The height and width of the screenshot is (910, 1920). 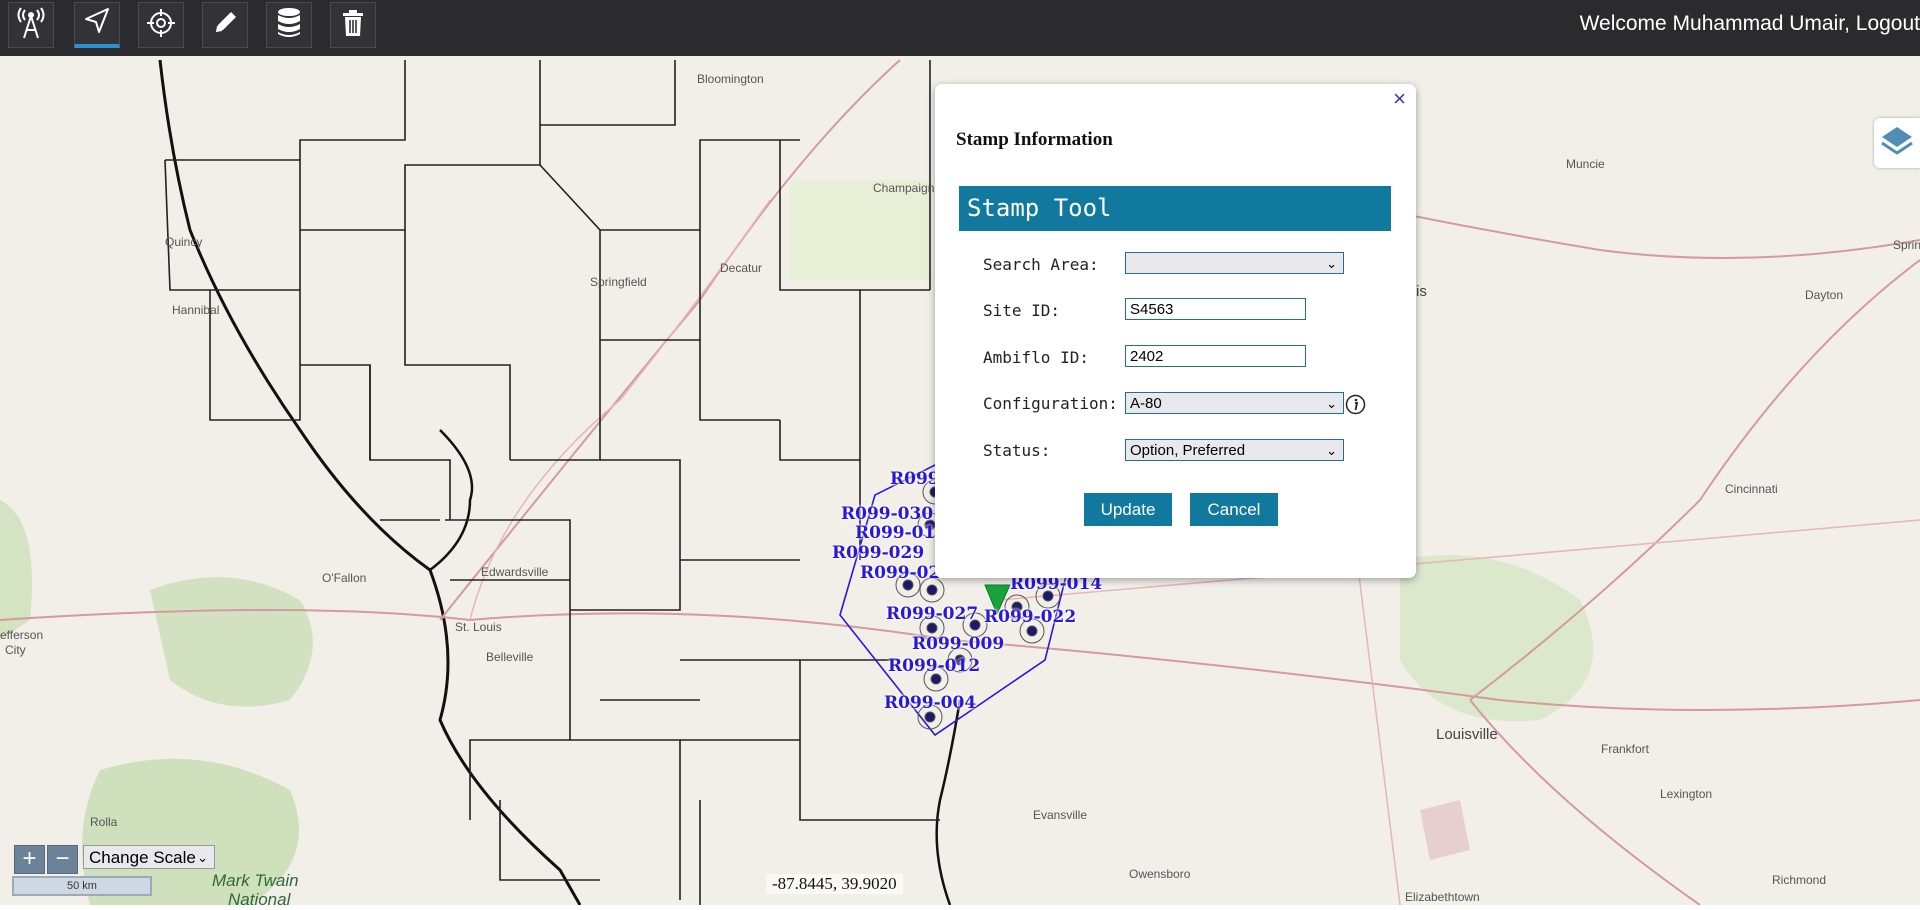 I want to click on site-label: R099-012, so click(x=934, y=666).